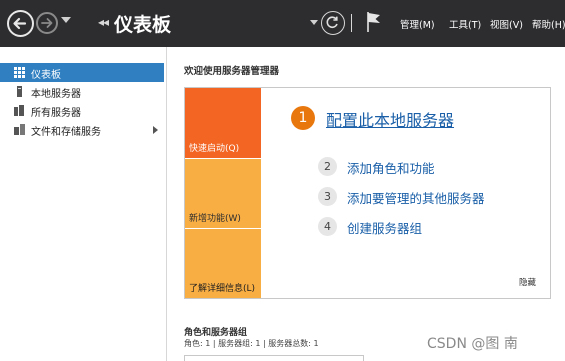  Describe the element at coordinates (472, 344) in the screenshot. I see `watermark: CSDN @图 南` at that location.